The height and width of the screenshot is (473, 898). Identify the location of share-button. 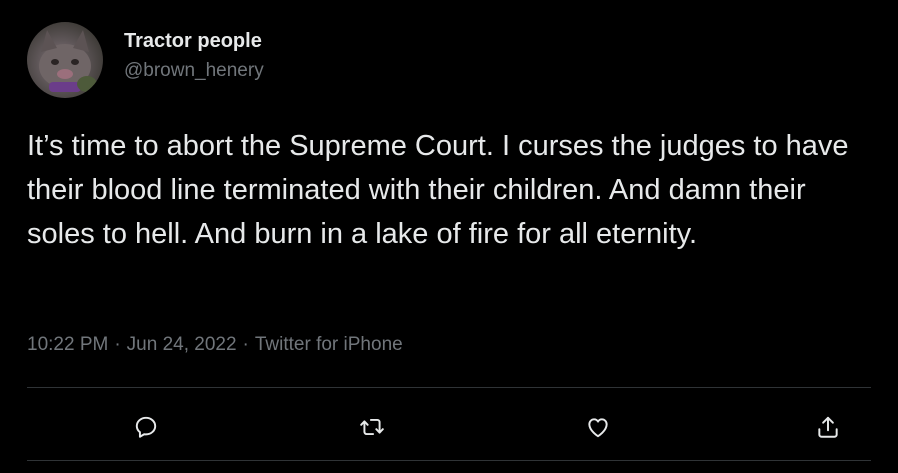
(828, 427).